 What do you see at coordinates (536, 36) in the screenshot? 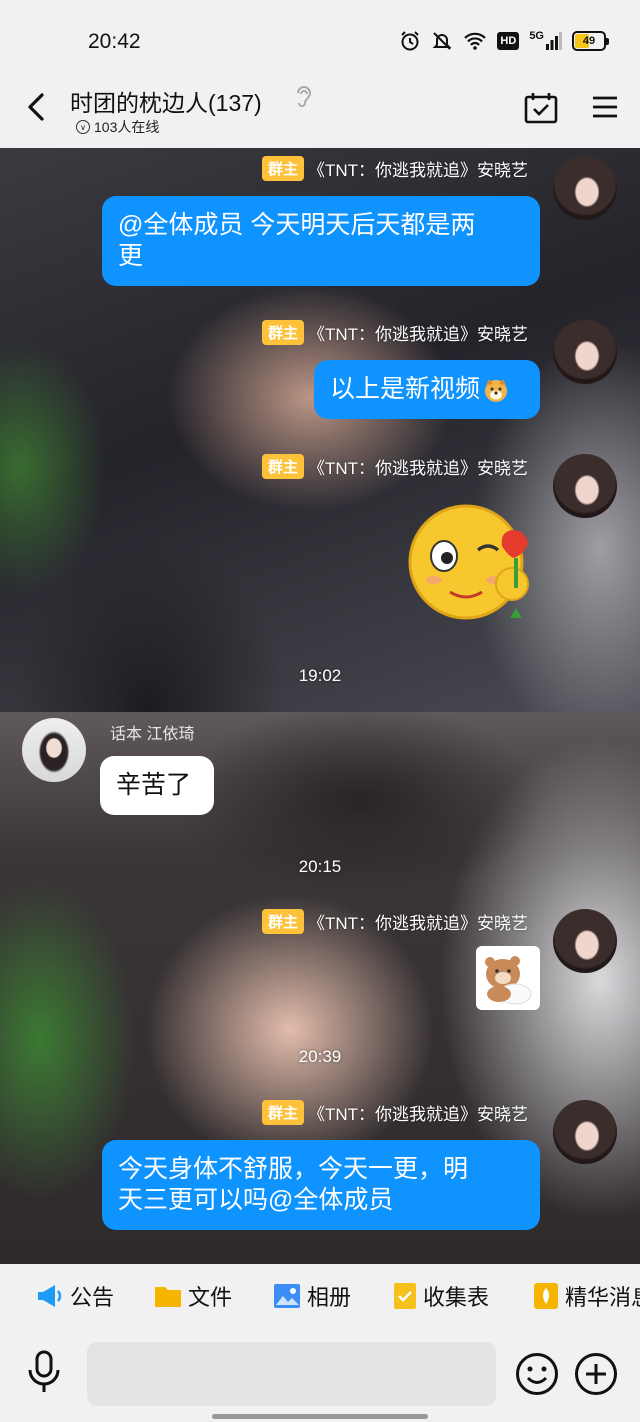
I see `network-label: 5G` at bounding box center [536, 36].